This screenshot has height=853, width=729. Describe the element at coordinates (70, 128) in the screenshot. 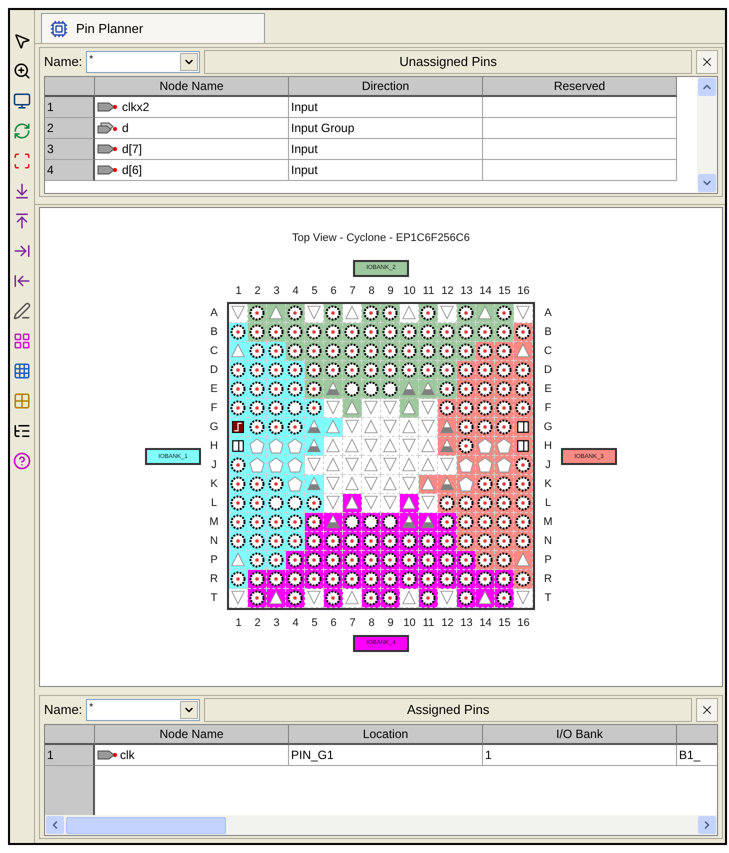

I see `row-number: 2` at that location.